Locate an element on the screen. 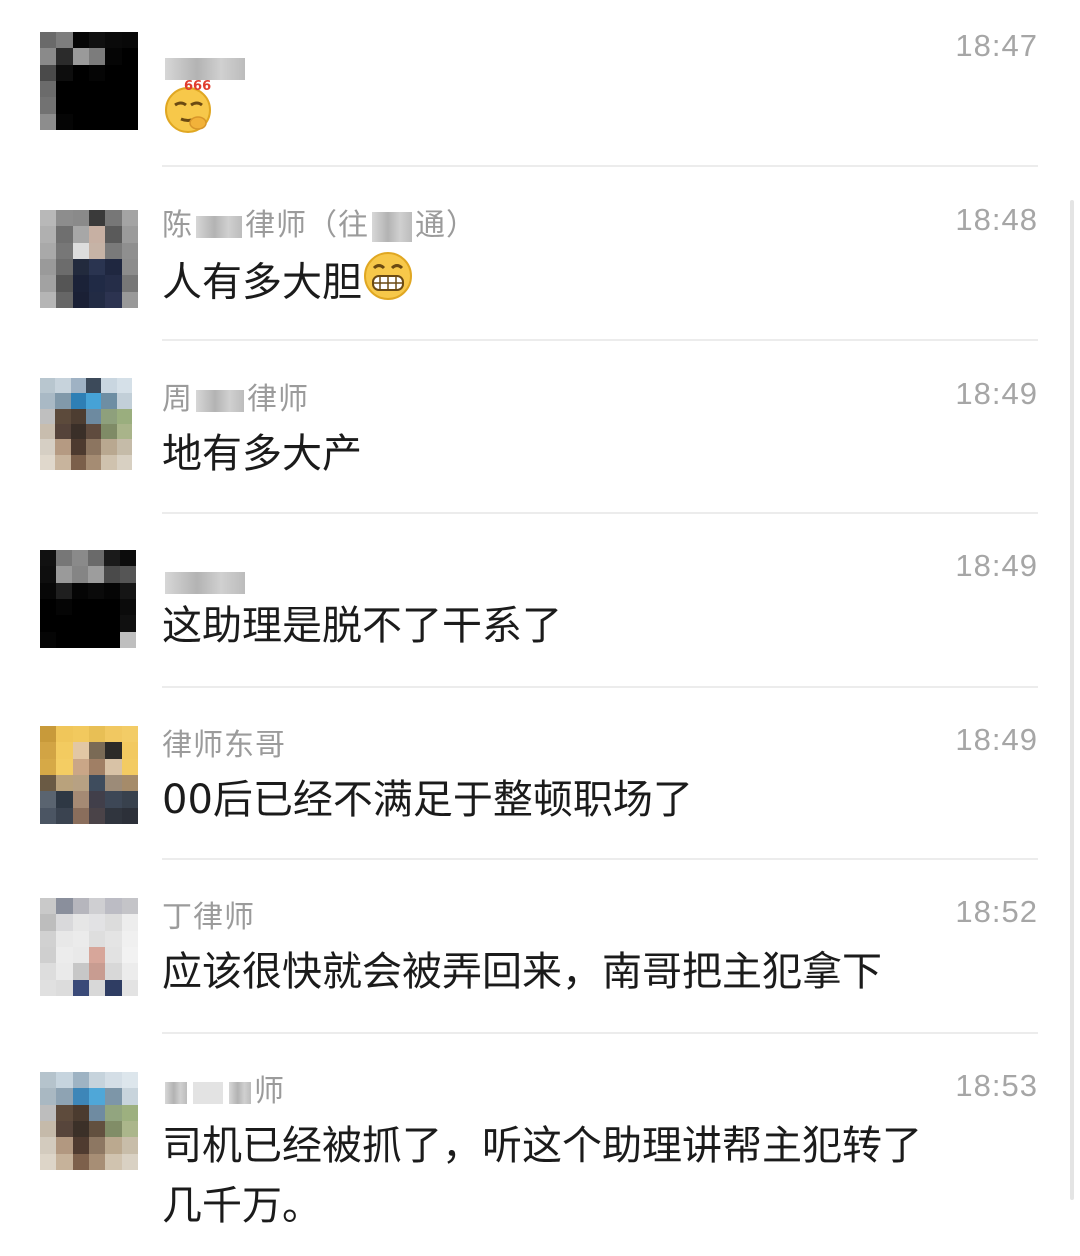  message-text: 00后已经不满足于整顿职场了 is located at coordinates (427, 800).